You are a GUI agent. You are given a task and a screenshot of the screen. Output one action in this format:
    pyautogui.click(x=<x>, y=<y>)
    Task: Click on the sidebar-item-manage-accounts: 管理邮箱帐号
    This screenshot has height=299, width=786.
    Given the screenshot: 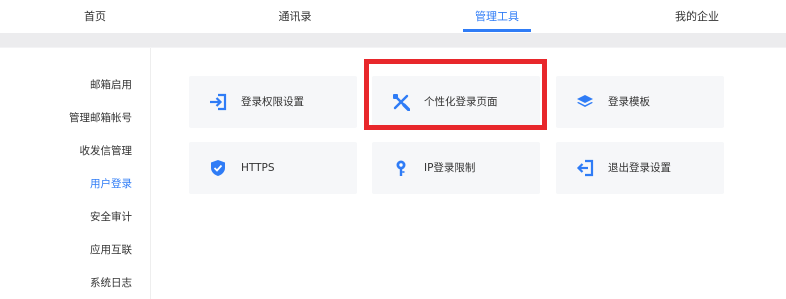 What is the action you would take?
    pyautogui.click(x=100, y=117)
    